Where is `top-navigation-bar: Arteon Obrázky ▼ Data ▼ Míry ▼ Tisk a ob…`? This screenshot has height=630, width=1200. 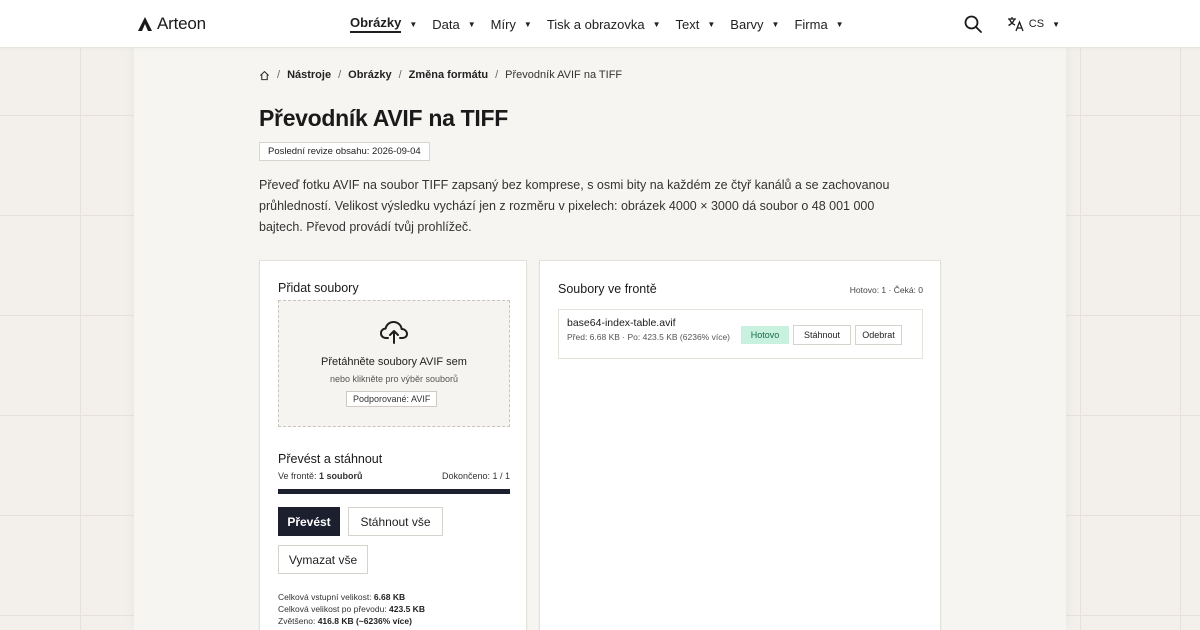
top-navigation-bar: Arteon Obrázky ▼ Data ▼ Míry ▼ Tisk a ob… is located at coordinates (600, 24).